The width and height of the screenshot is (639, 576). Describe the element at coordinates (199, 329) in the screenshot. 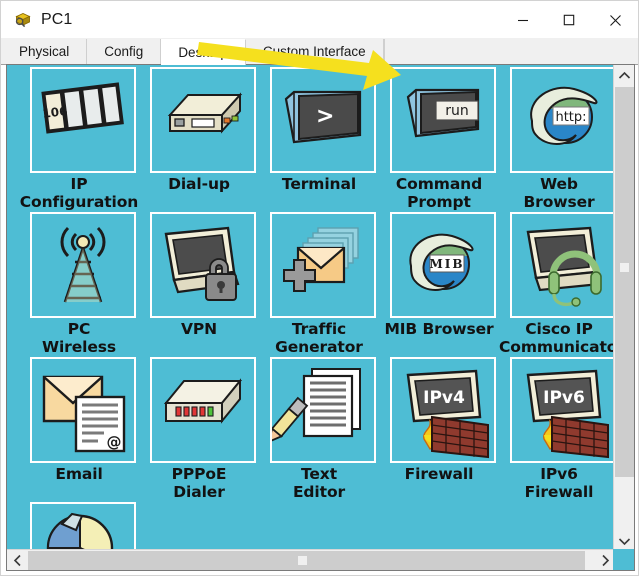

I see `desktop-item-label: VPN` at that location.